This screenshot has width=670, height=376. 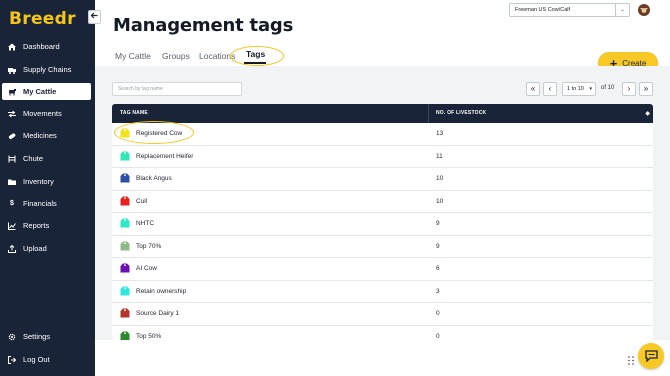 I want to click on sidebar-item-label: Supply Chains, so click(x=47, y=69).